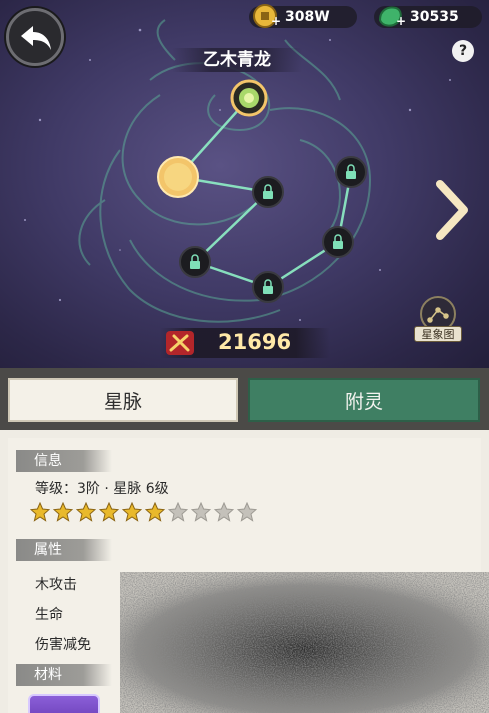 The height and width of the screenshot is (713, 489). What do you see at coordinates (438, 334) in the screenshot?
I see `atlas-label: 星象图` at bounding box center [438, 334].